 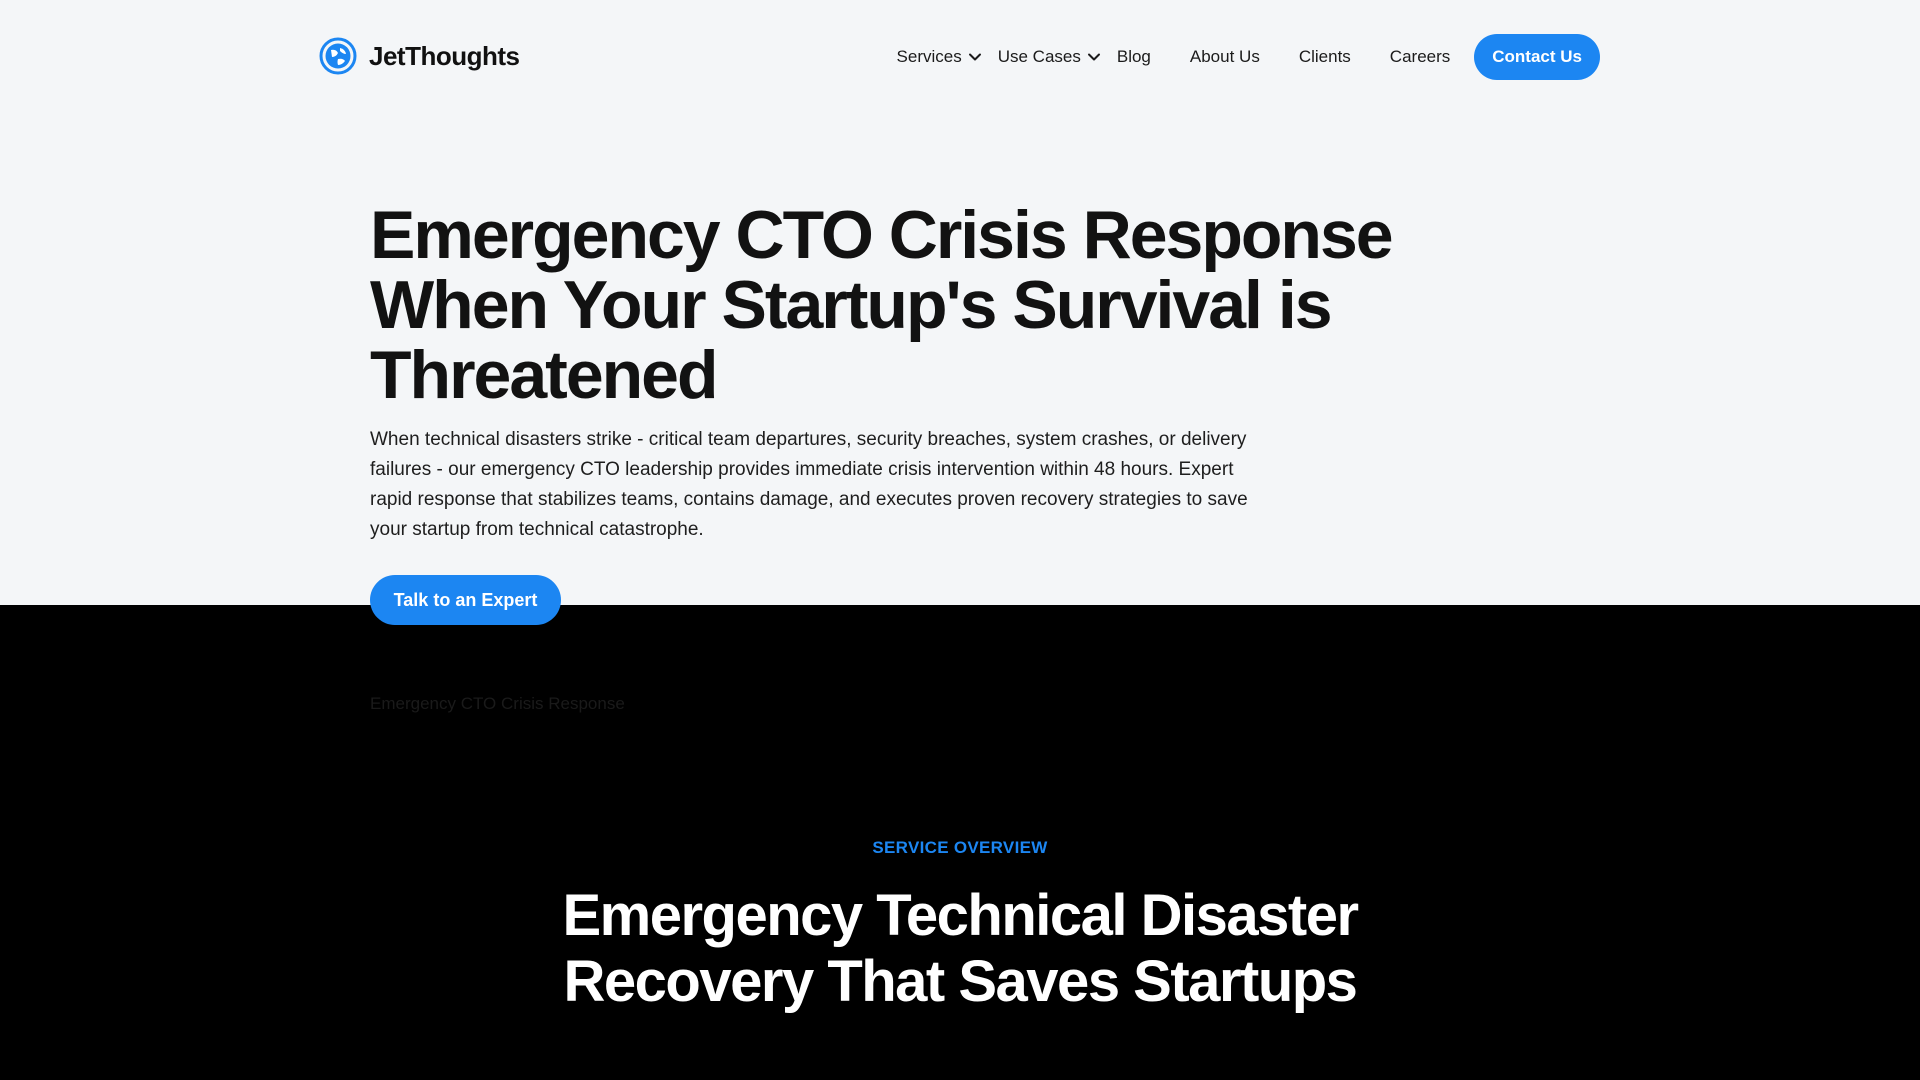 I want to click on contact-us-button: Contact Us, so click(x=1537, y=57).